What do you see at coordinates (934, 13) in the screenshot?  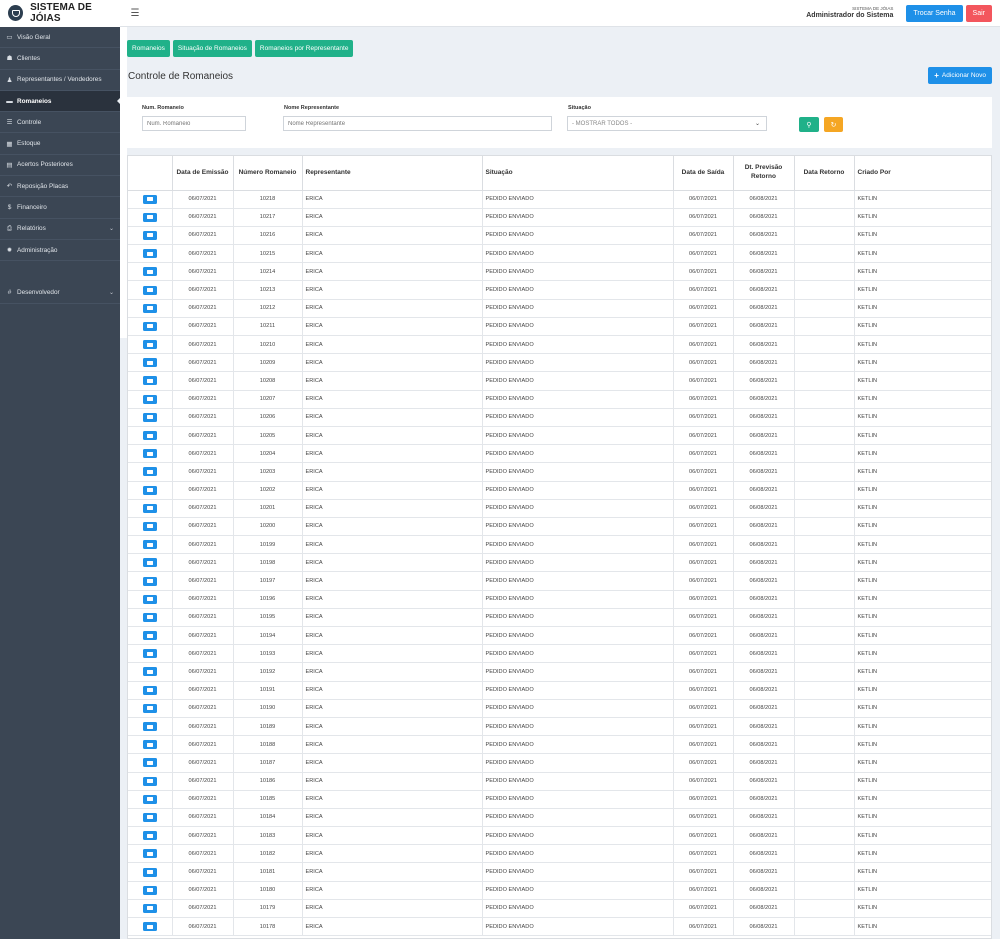 I see `change-password-button: Trocar Senha` at bounding box center [934, 13].